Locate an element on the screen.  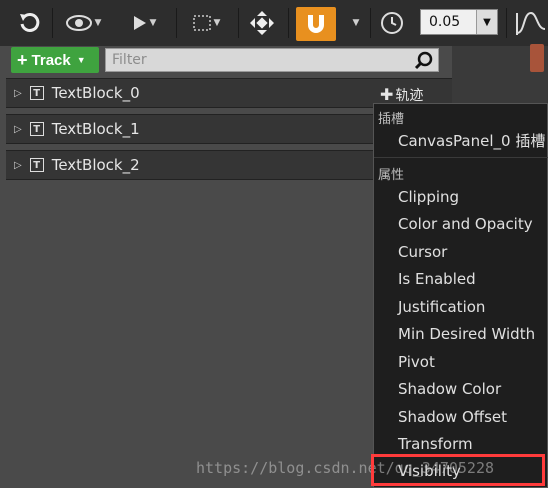
sequencer-toolbar: ▼ ▼ ▼ ▼ 0.05 ▼ is located at coordinates (274, 23).